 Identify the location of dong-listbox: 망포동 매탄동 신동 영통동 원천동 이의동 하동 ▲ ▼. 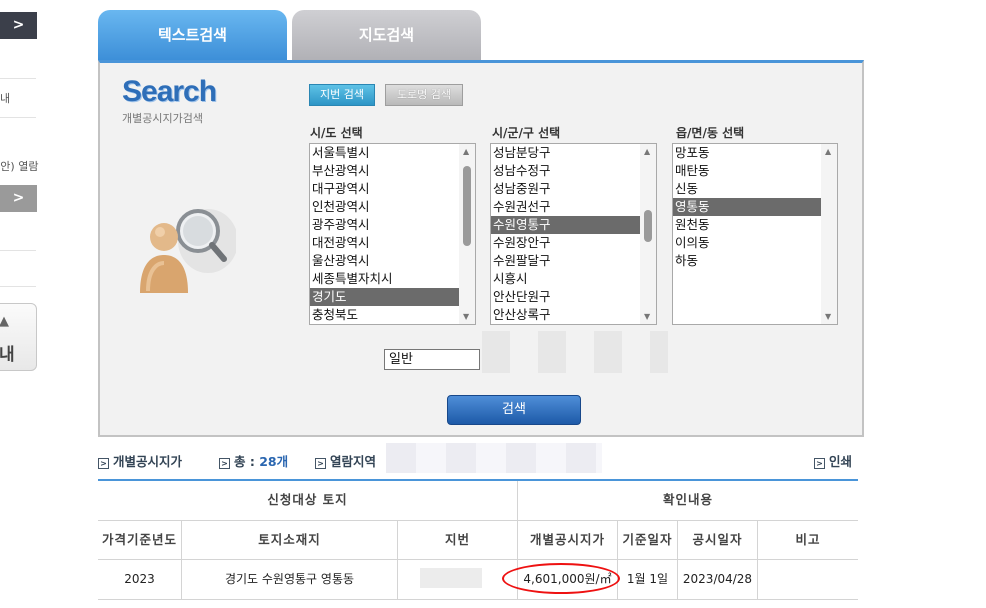
(755, 234).